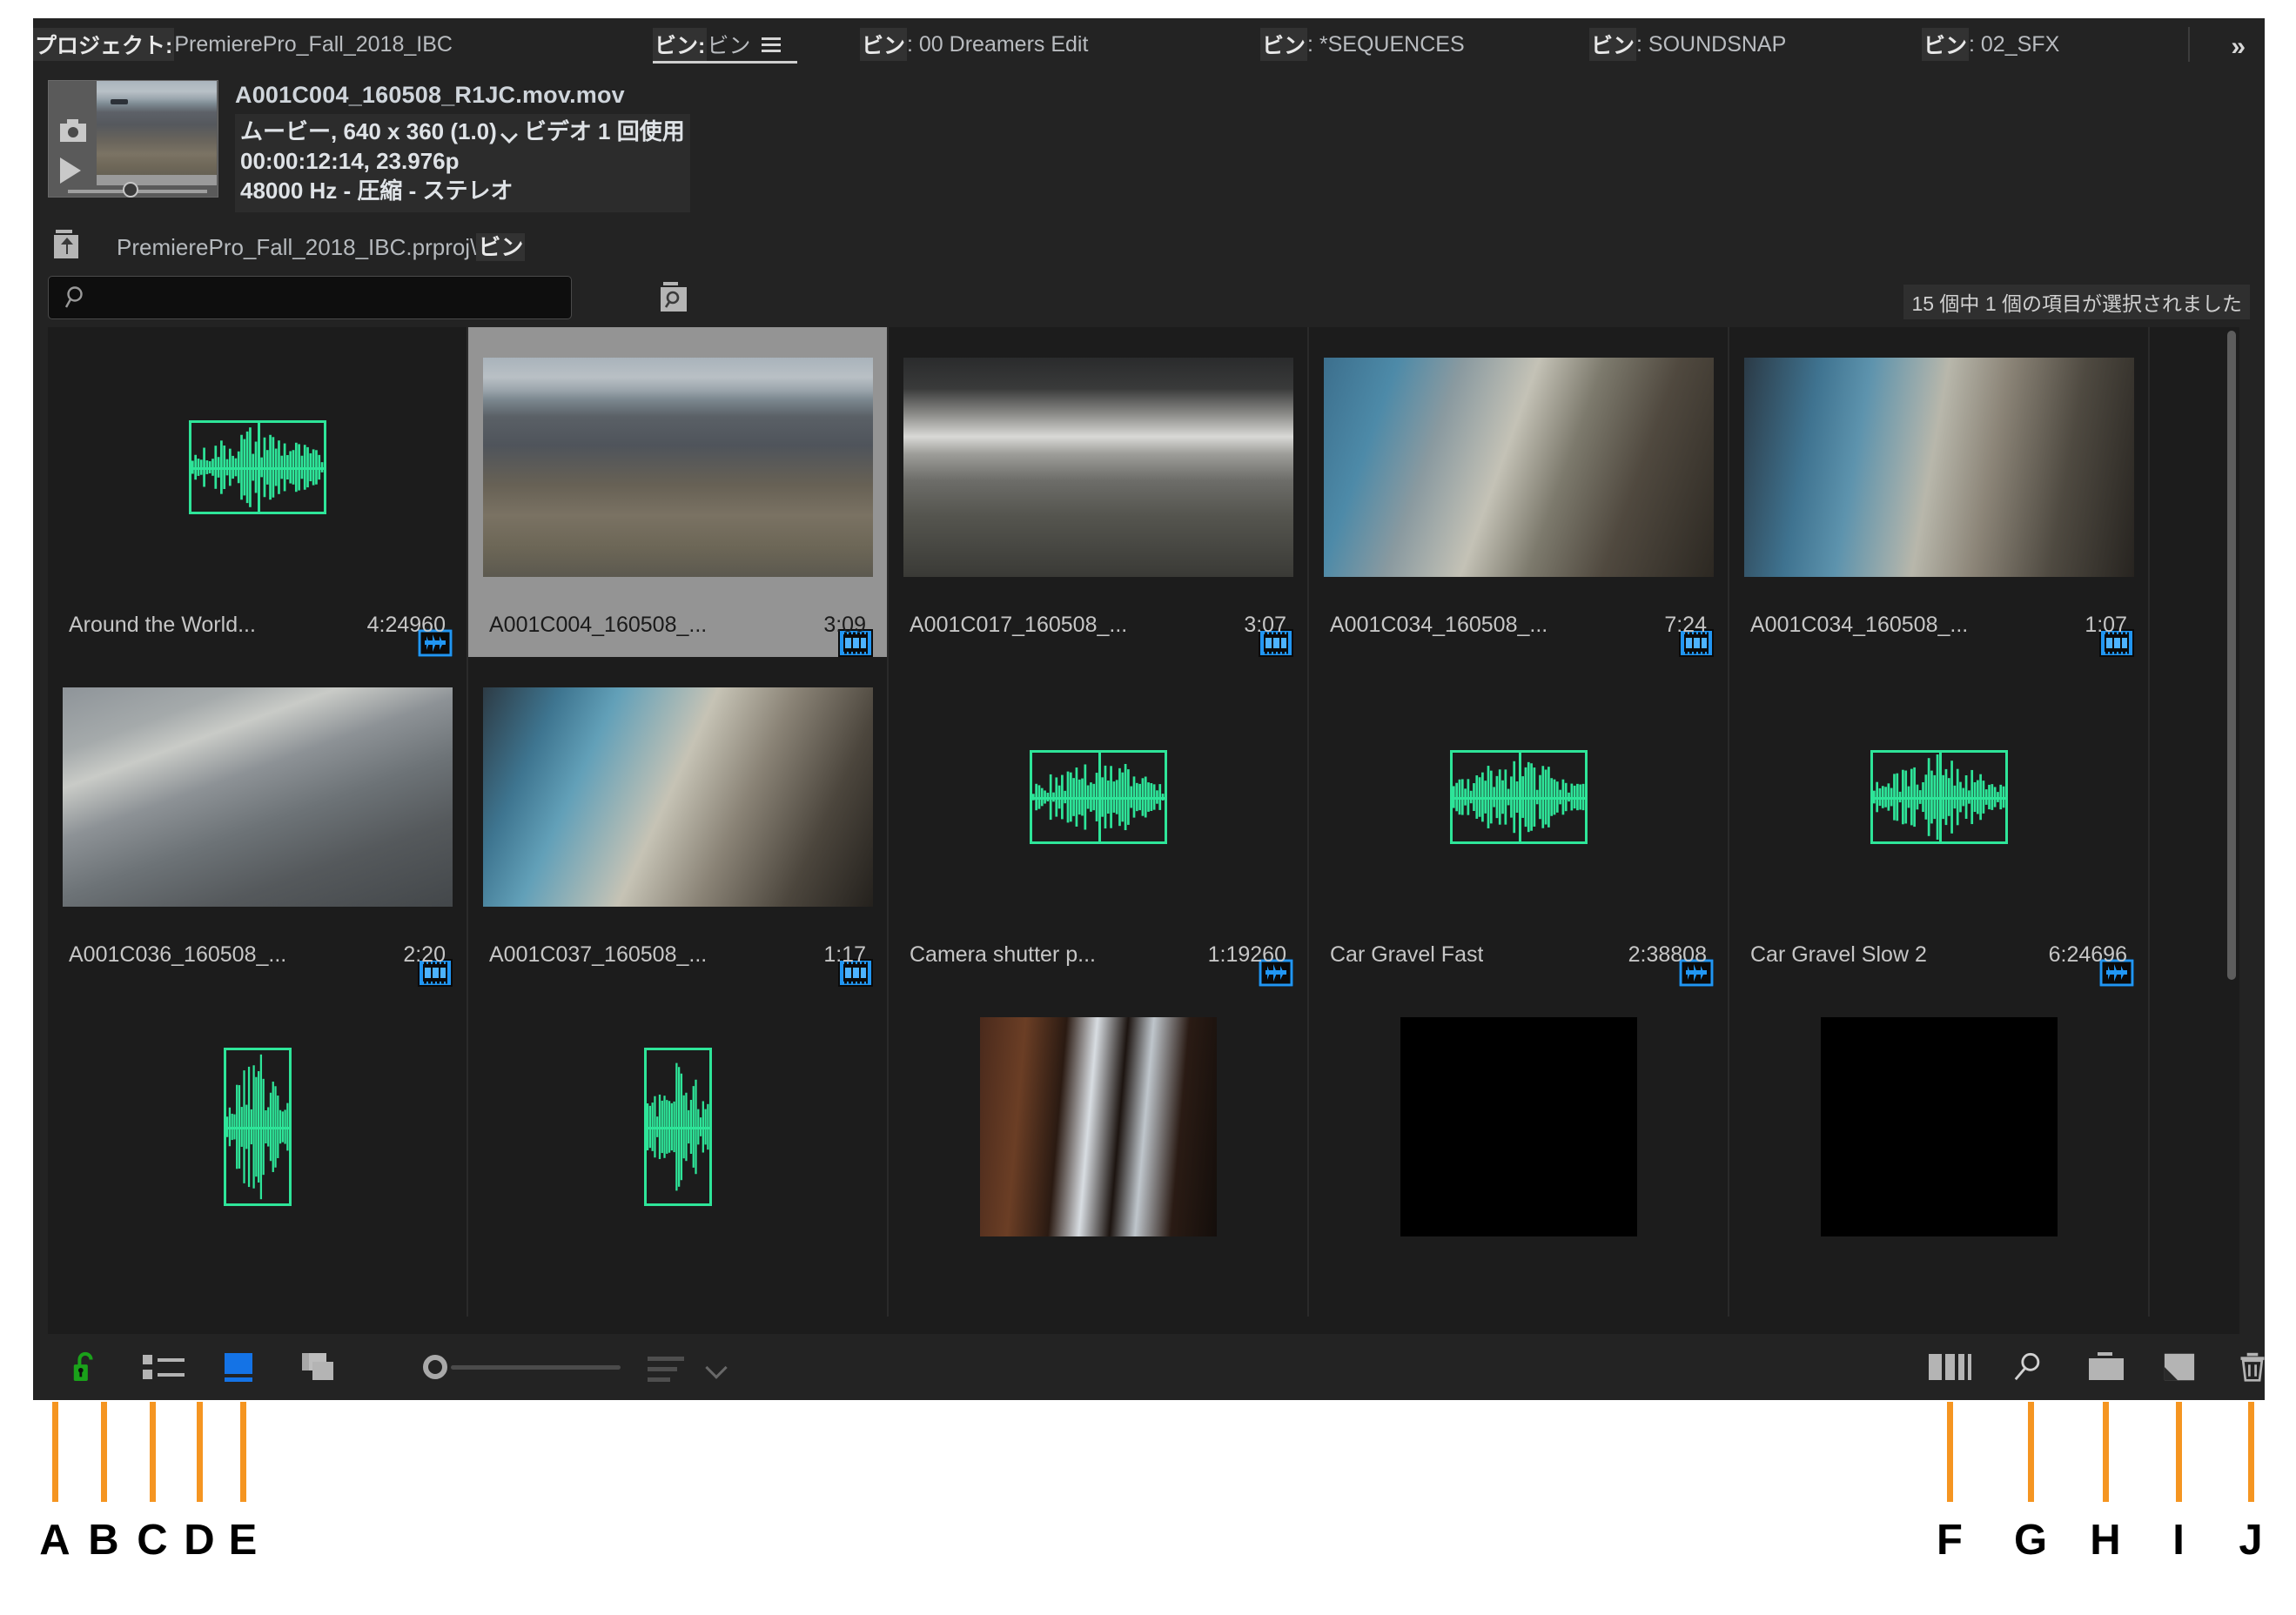 The image size is (2296, 1615). I want to click on tab-label: : 00 Dreamers Edit, so click(998, 44).